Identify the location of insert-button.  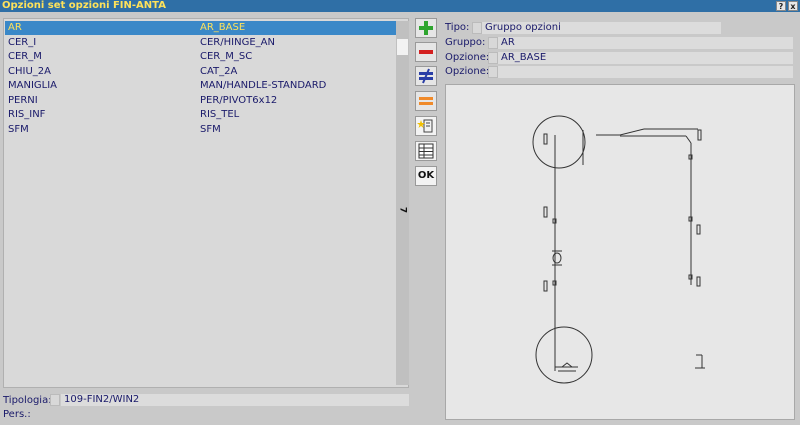
(426, 126).